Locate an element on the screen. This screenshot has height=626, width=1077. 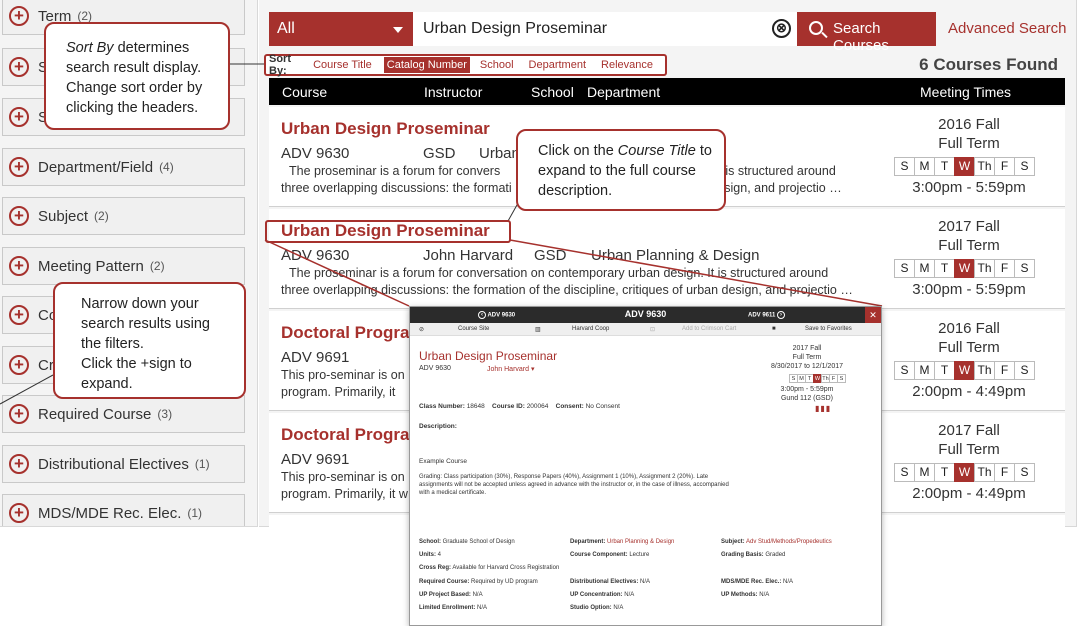
popup-description-label: Description: is located at coordinates (438, 426).